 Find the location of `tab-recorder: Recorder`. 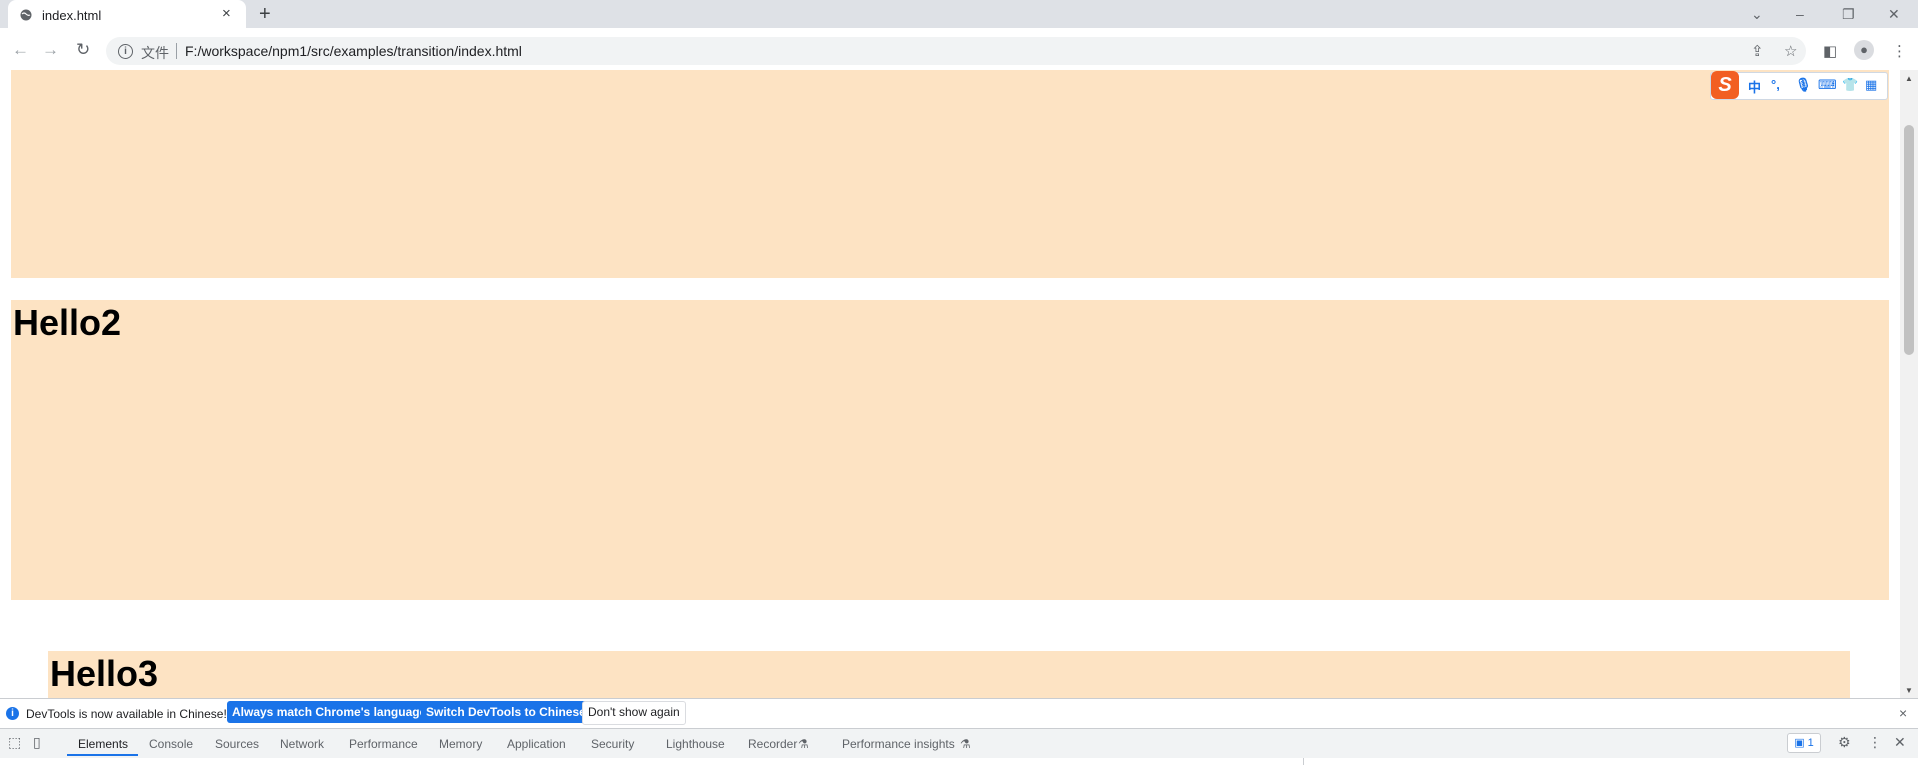

tab-recorder: Recorder is located at coordinates (772, 744).